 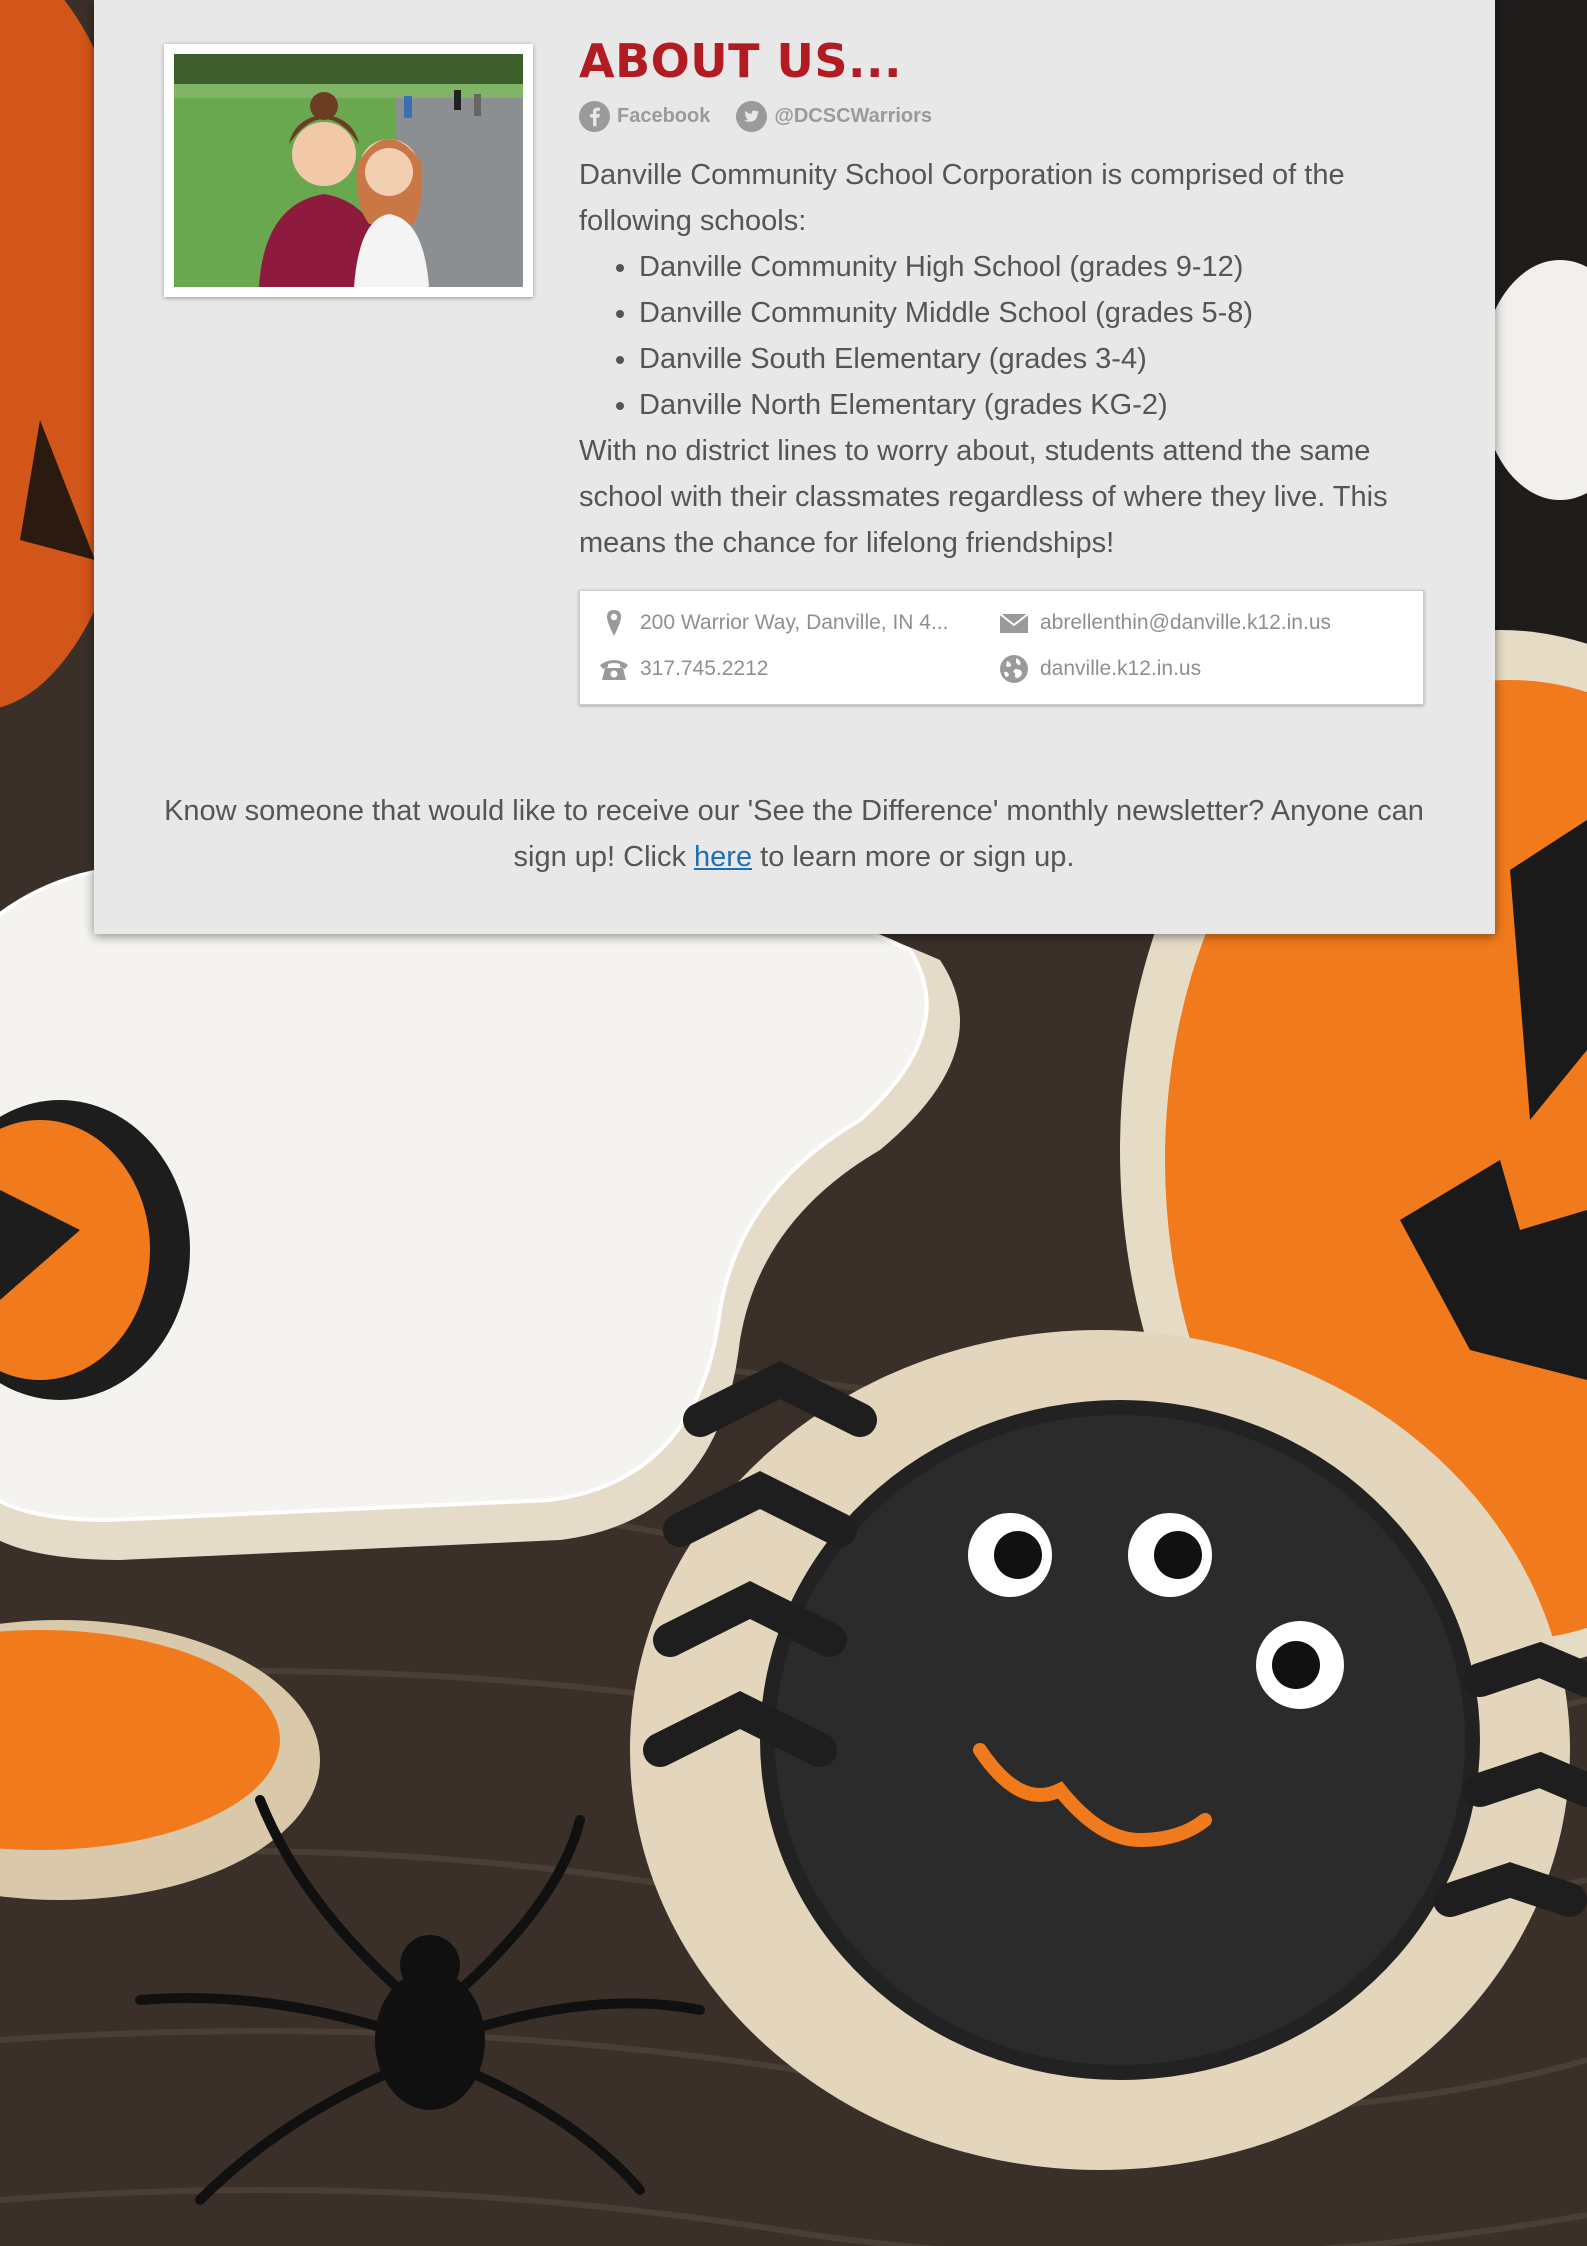 I want to click on email-item: abrellenthin@danville.k12.in.us, so click(x=1164, y=623).